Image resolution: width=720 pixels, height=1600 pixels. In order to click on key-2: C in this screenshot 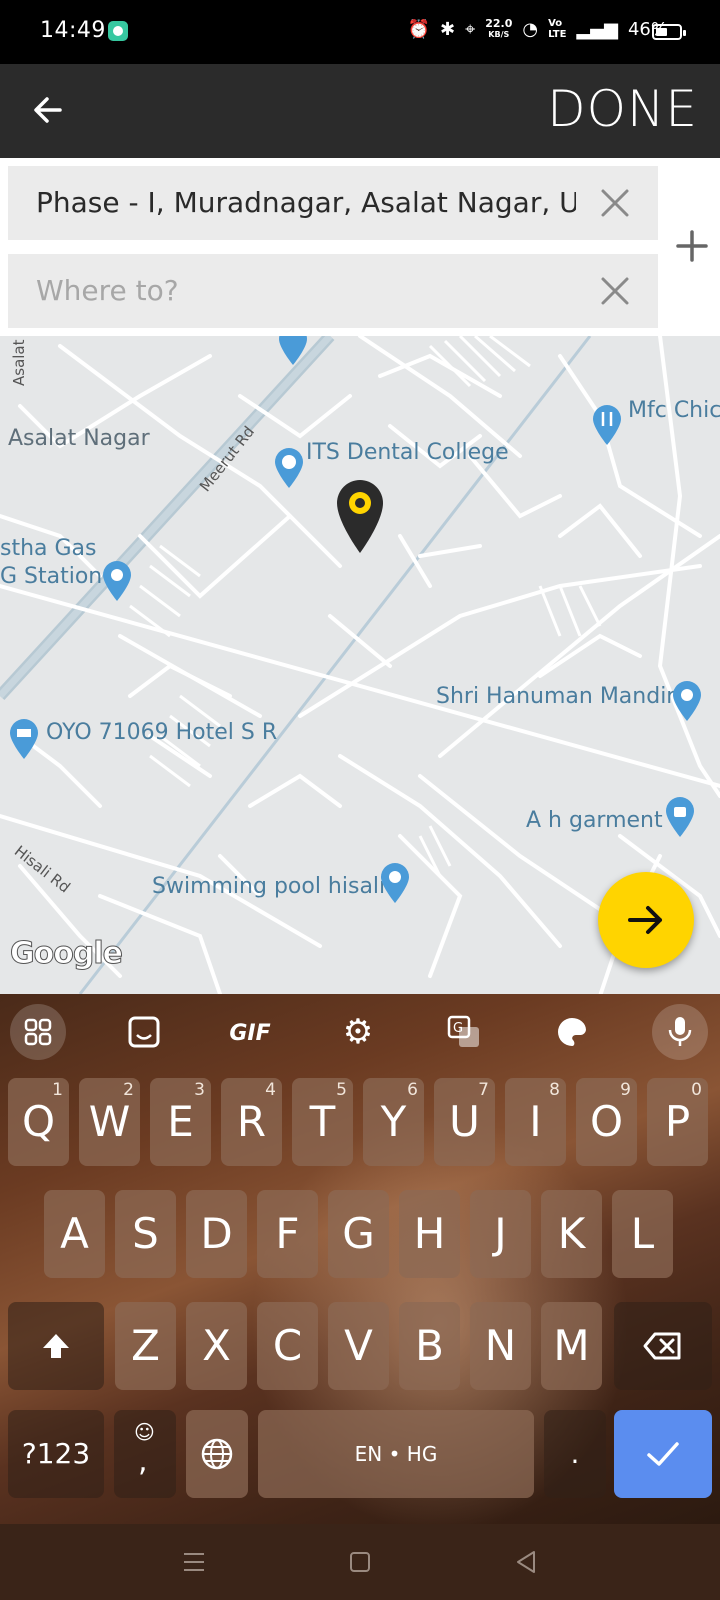, I will do `click(287, 1346)`.